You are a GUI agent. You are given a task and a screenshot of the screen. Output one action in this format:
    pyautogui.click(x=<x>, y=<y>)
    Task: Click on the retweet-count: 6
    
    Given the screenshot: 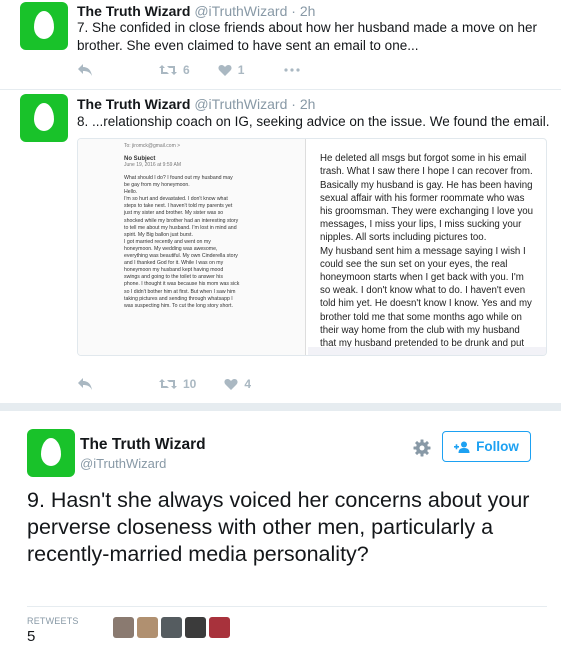 What is the action you would take?
    pyautogui.click(x=186, y=70)
    